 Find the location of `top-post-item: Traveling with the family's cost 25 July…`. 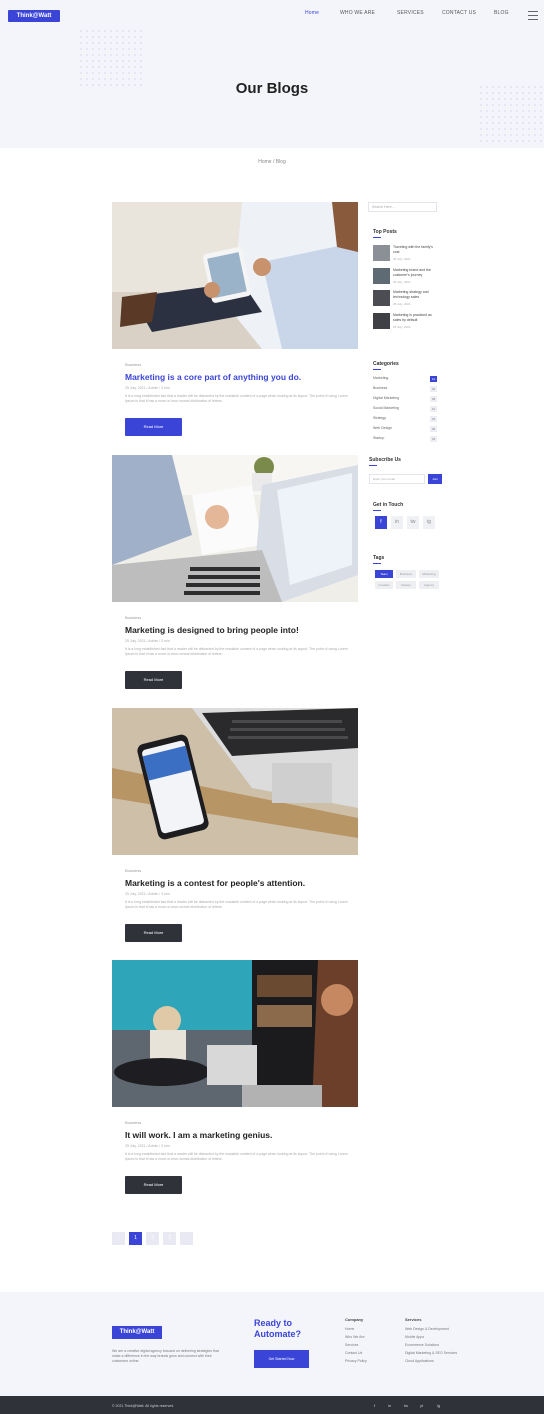

top-post-item: Traveling with the family's cost 25 July… is located at coordinates (406, 255).